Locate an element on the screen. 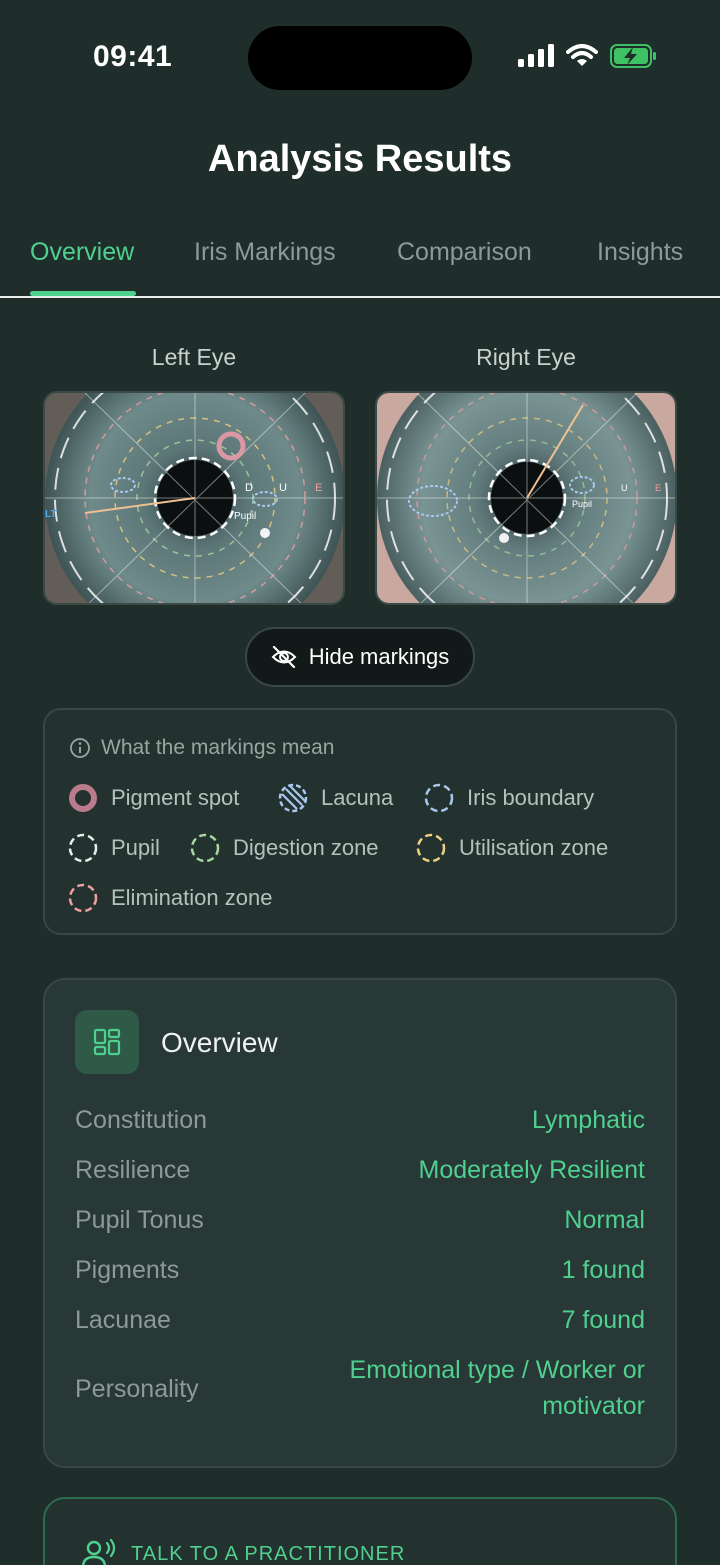 This screenshot has height=1565, width=720. legend-item-pupil: Pupil is located at coordinates (113, 848).